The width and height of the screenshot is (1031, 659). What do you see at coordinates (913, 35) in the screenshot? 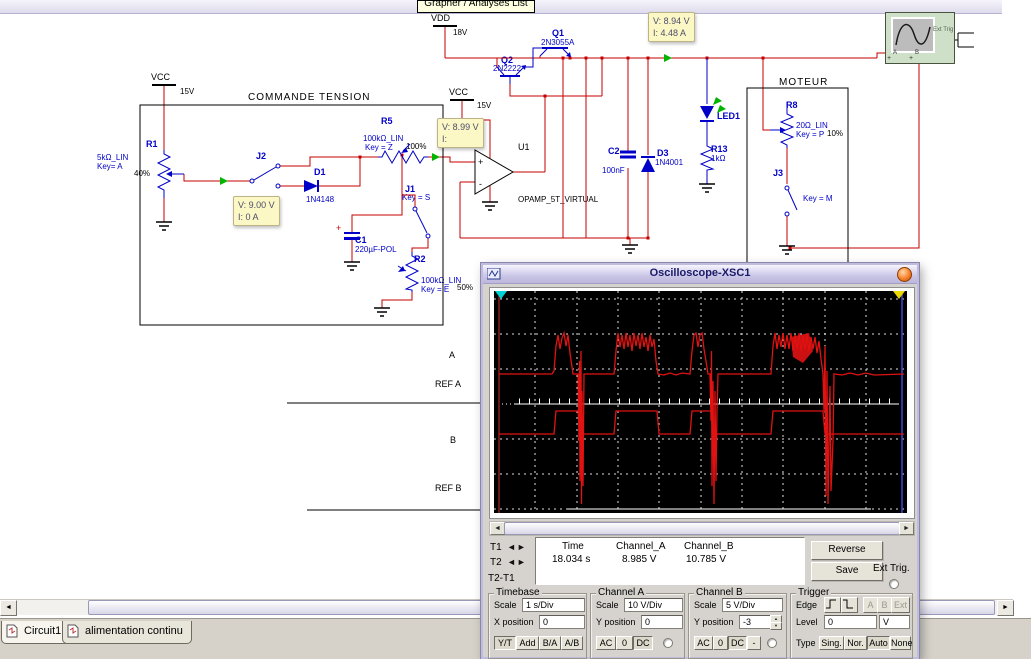
I see `instrument-screen` at bounding box center [913, 35].